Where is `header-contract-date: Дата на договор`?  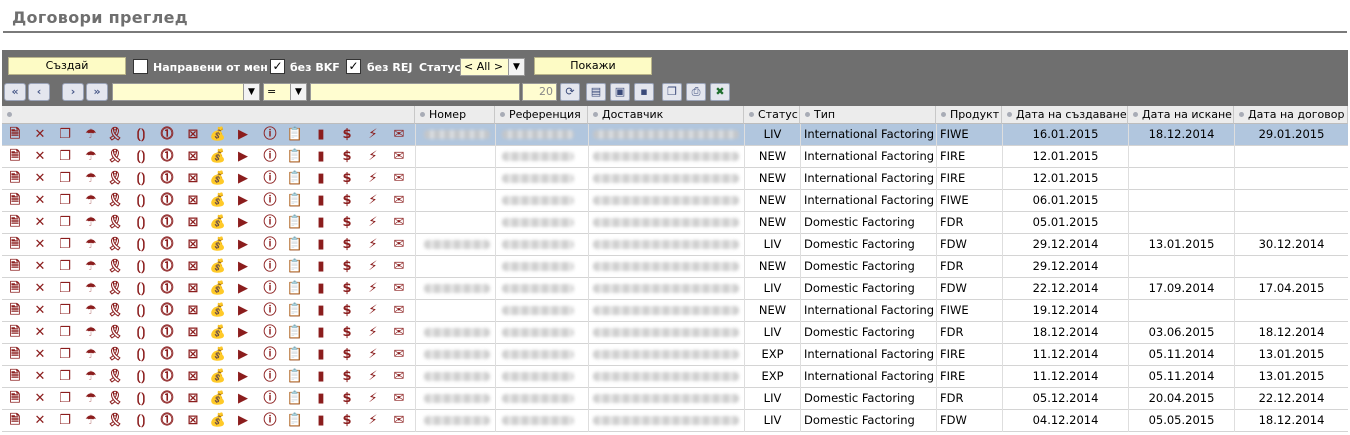
header-contract-date: Дата на договор is located at coordinates (1291, 115).